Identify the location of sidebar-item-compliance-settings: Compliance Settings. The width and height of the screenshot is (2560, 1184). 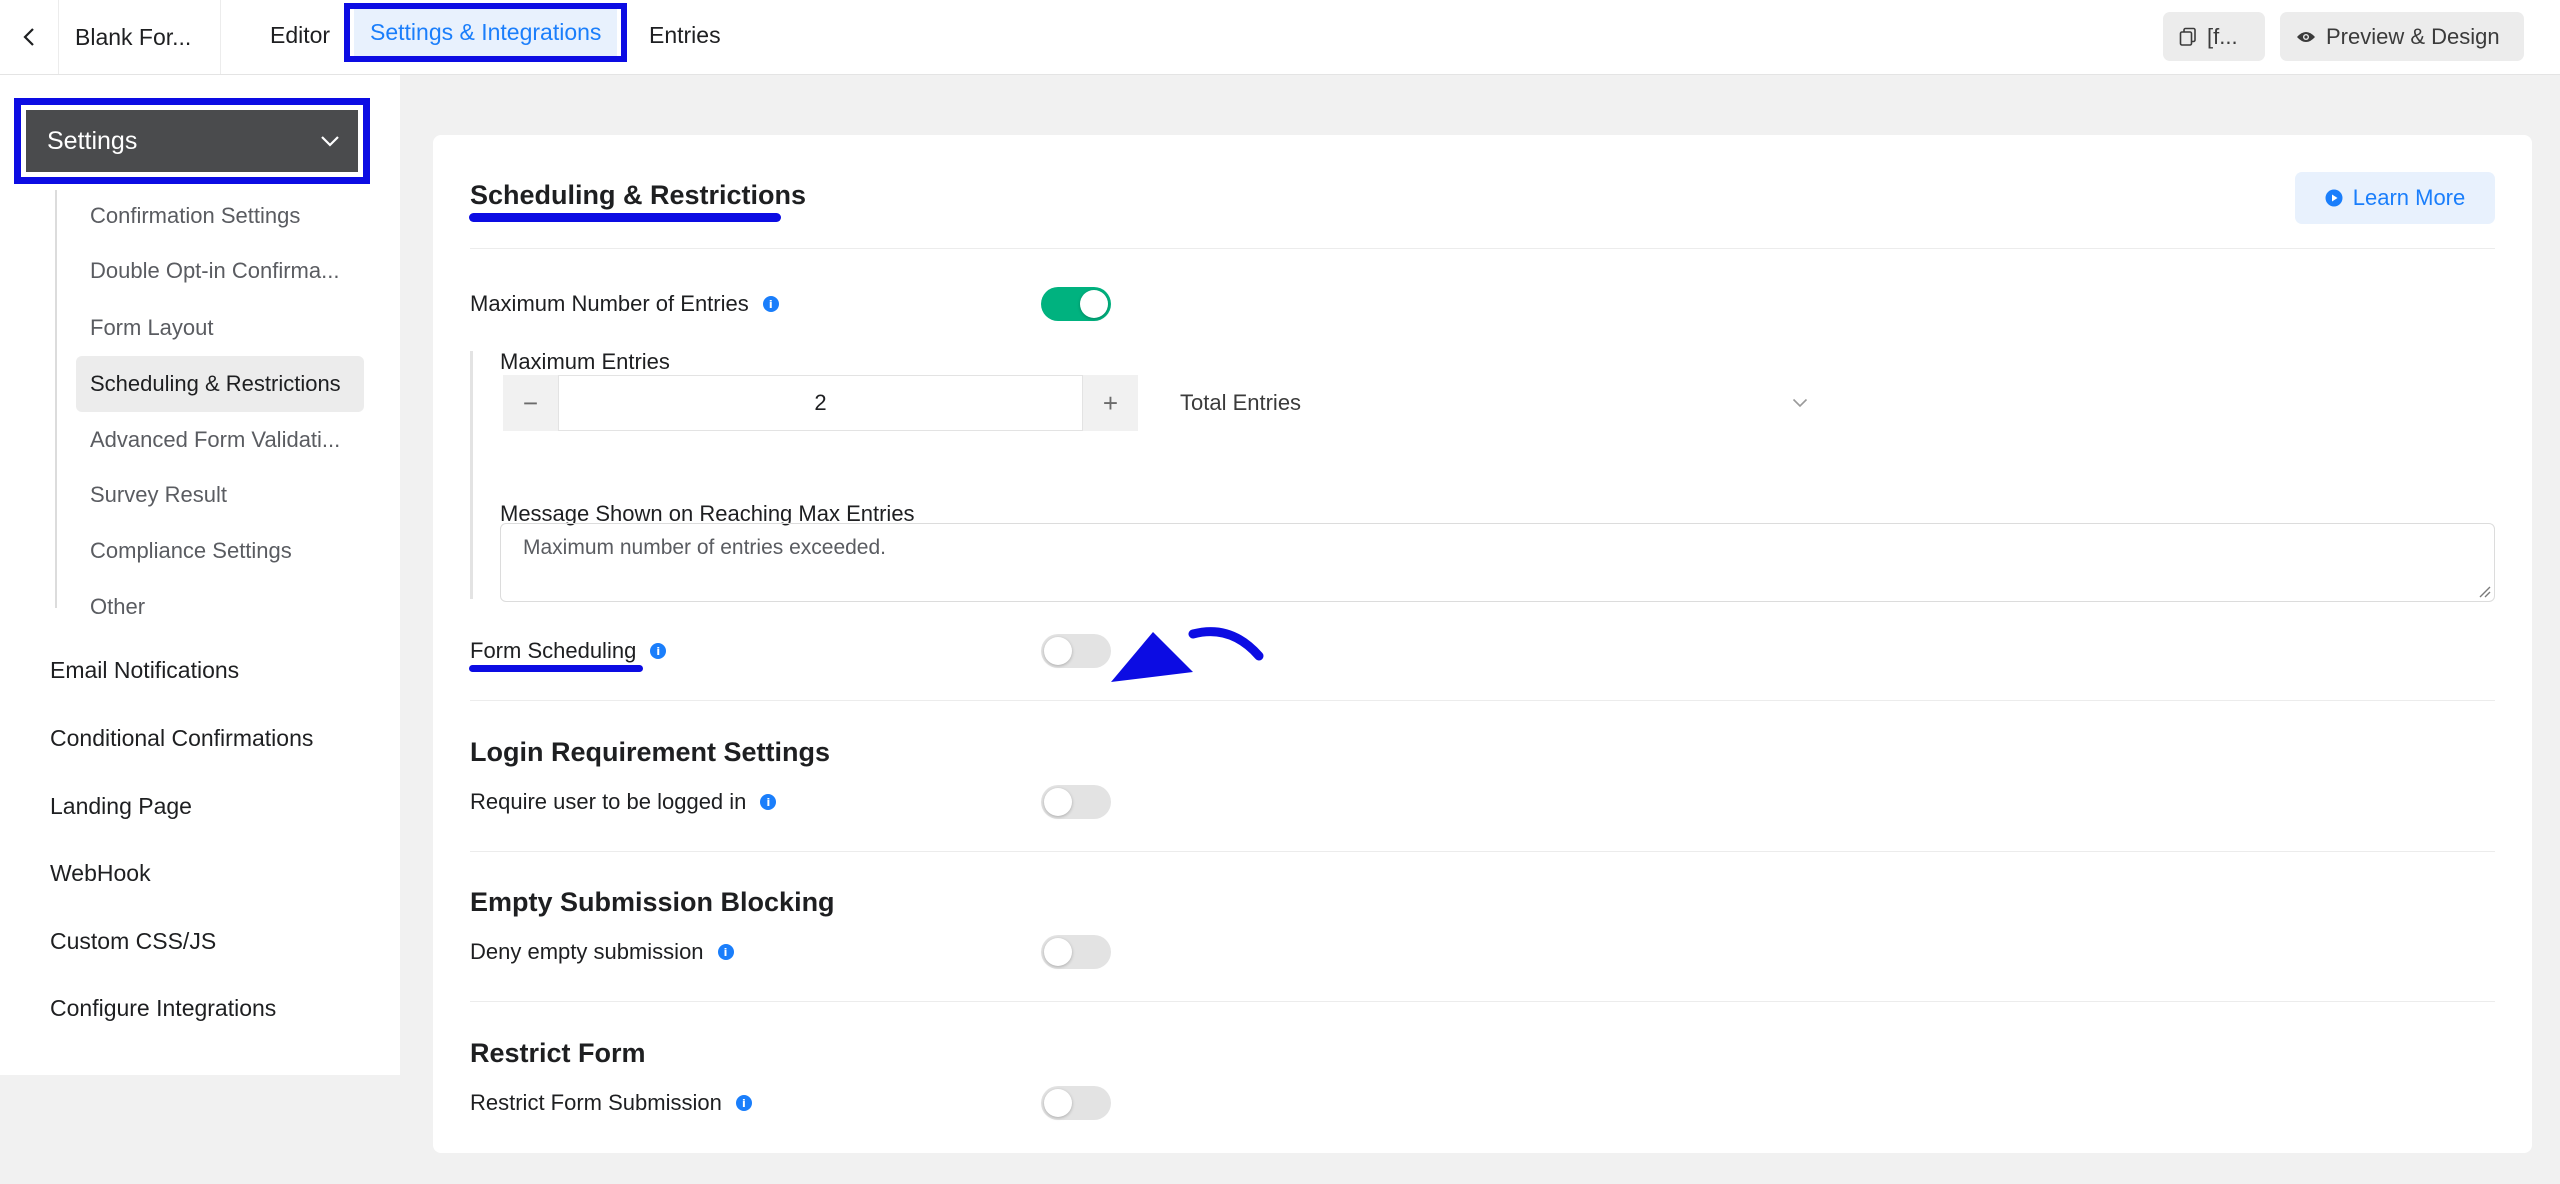
(220, 551).